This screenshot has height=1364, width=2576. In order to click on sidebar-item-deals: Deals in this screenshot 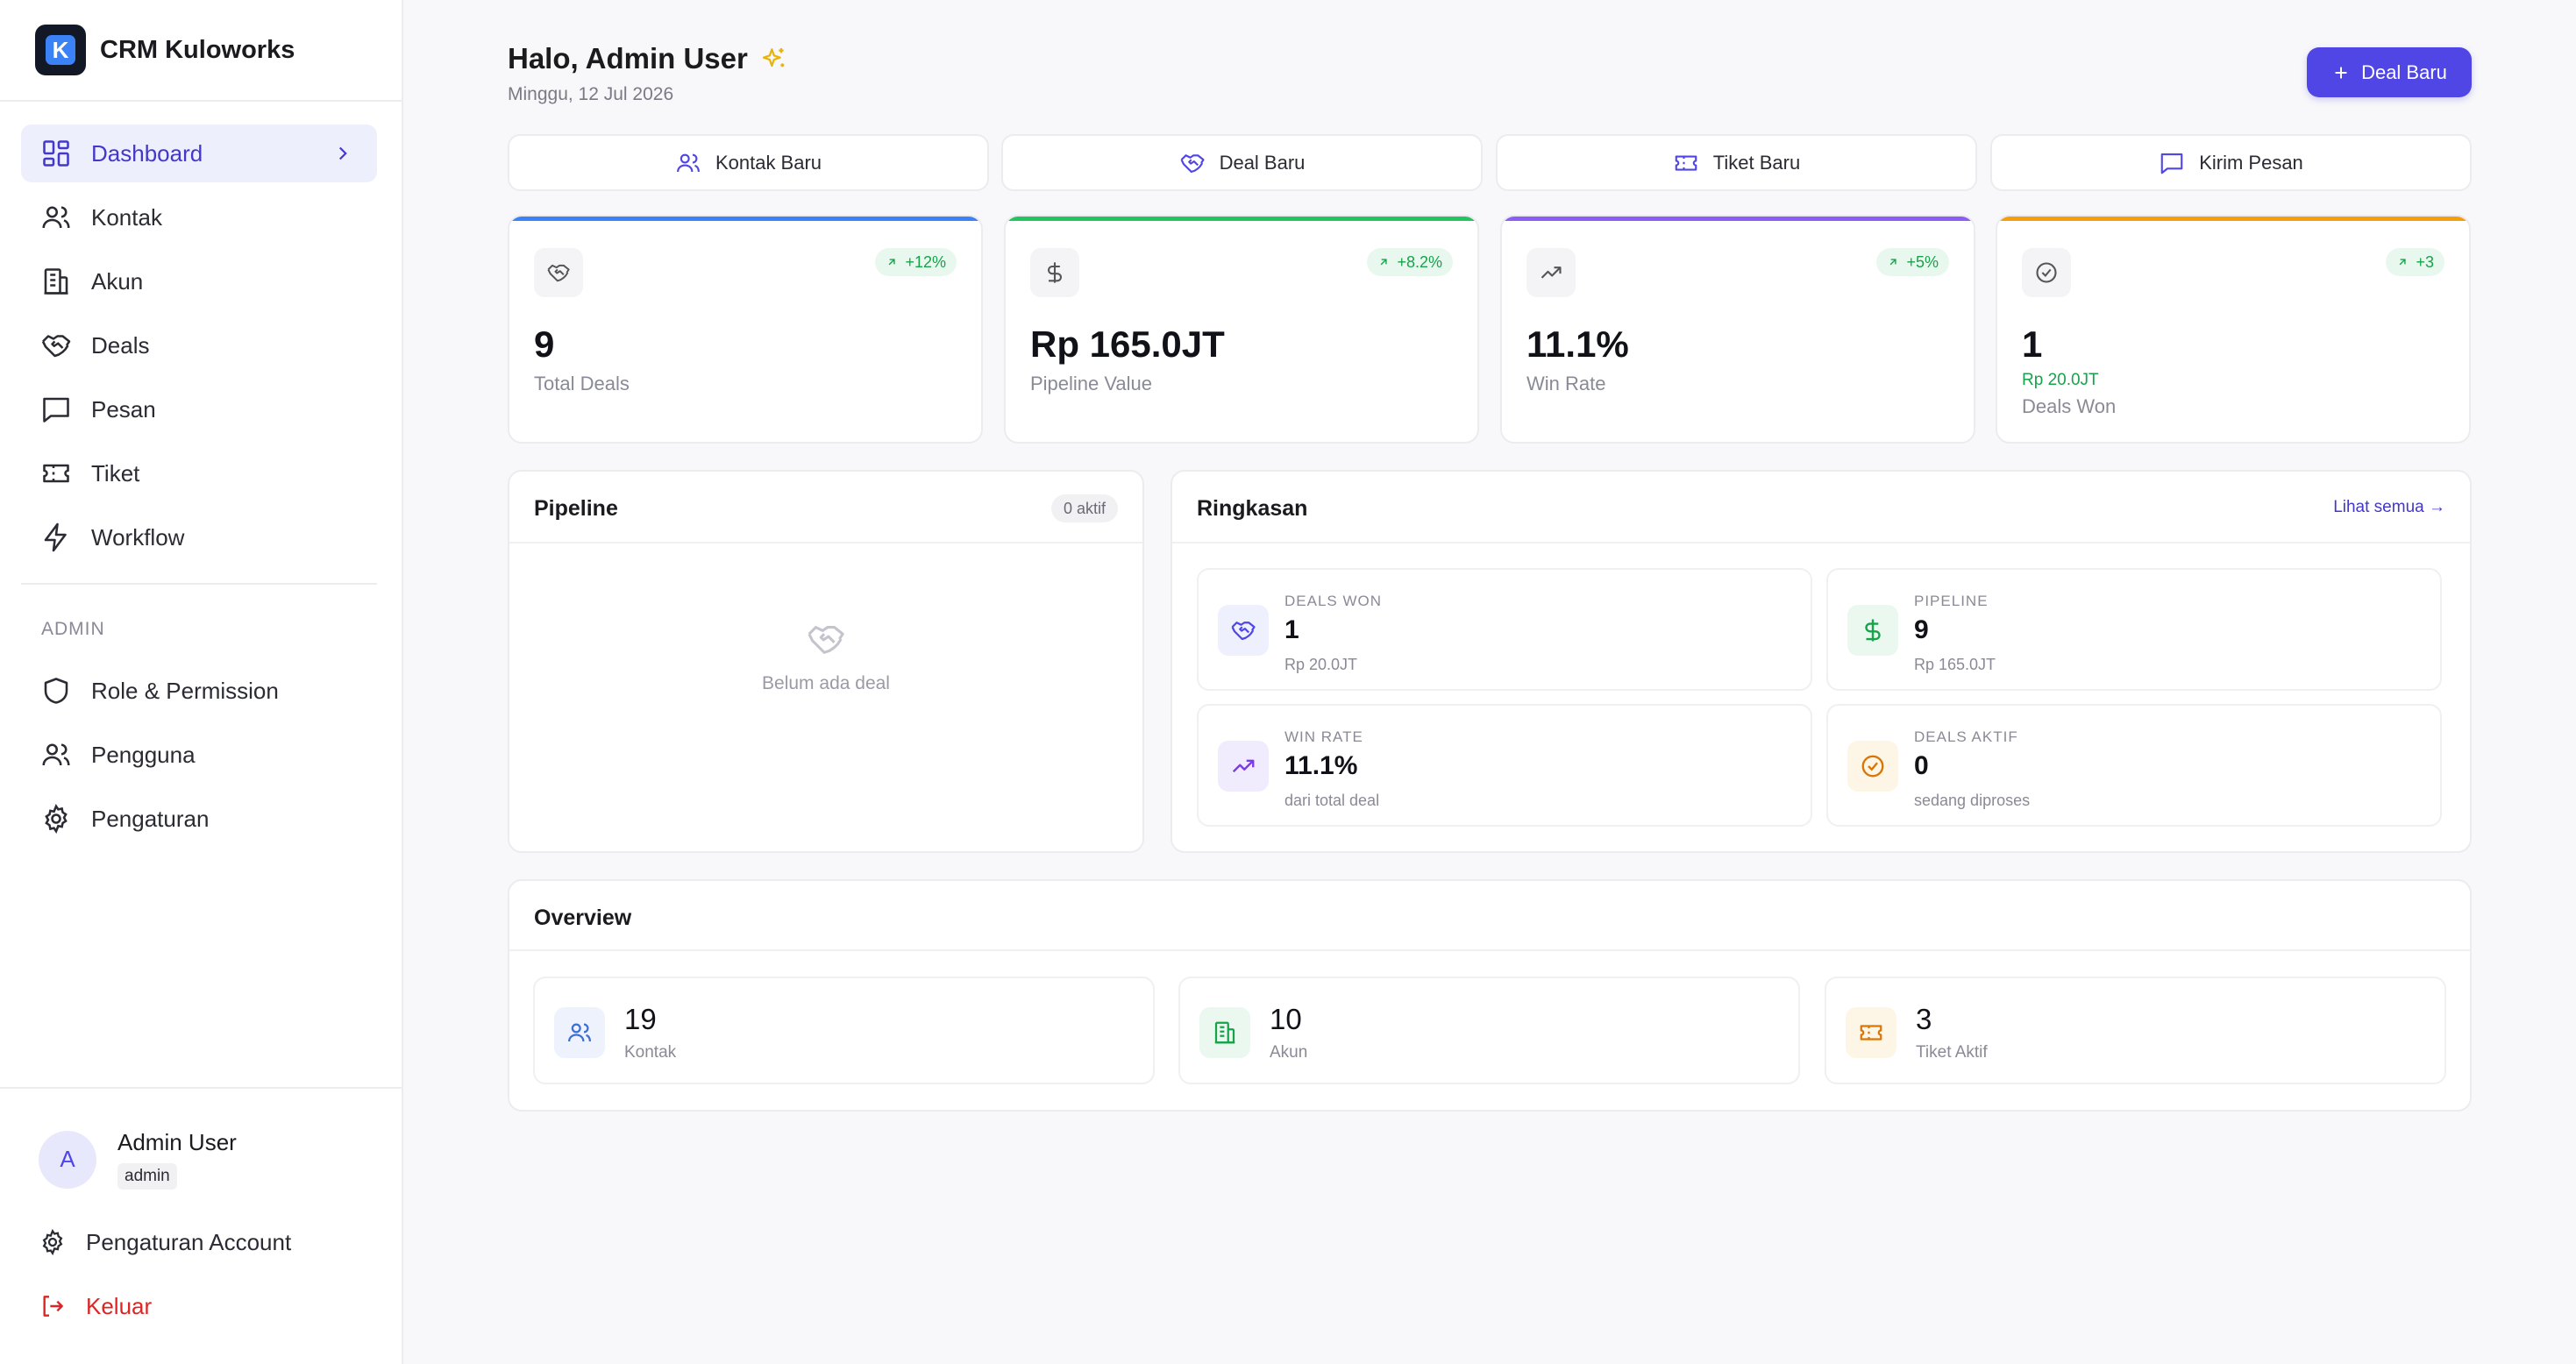, I will do `click(199, 345)`.